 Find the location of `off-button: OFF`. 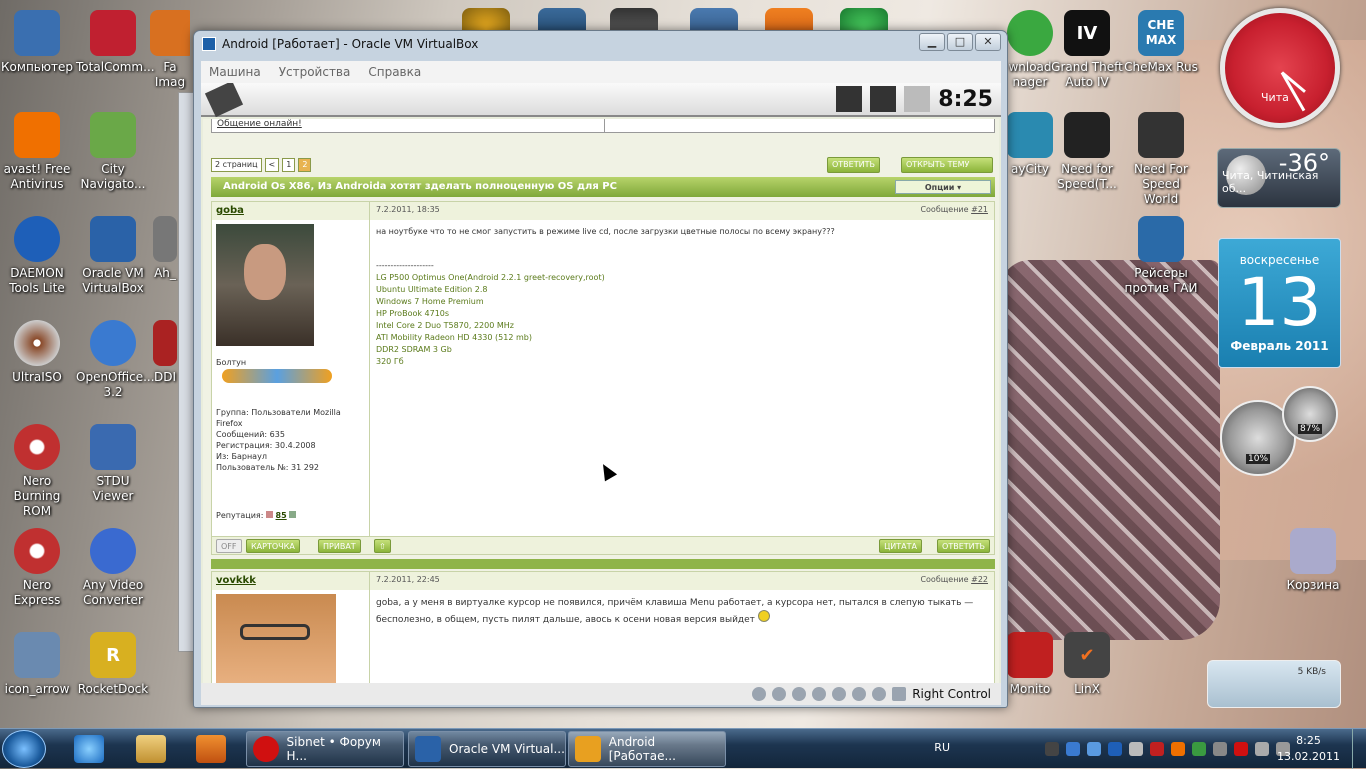

off-button: OFF is located at coordinates (229, 546).